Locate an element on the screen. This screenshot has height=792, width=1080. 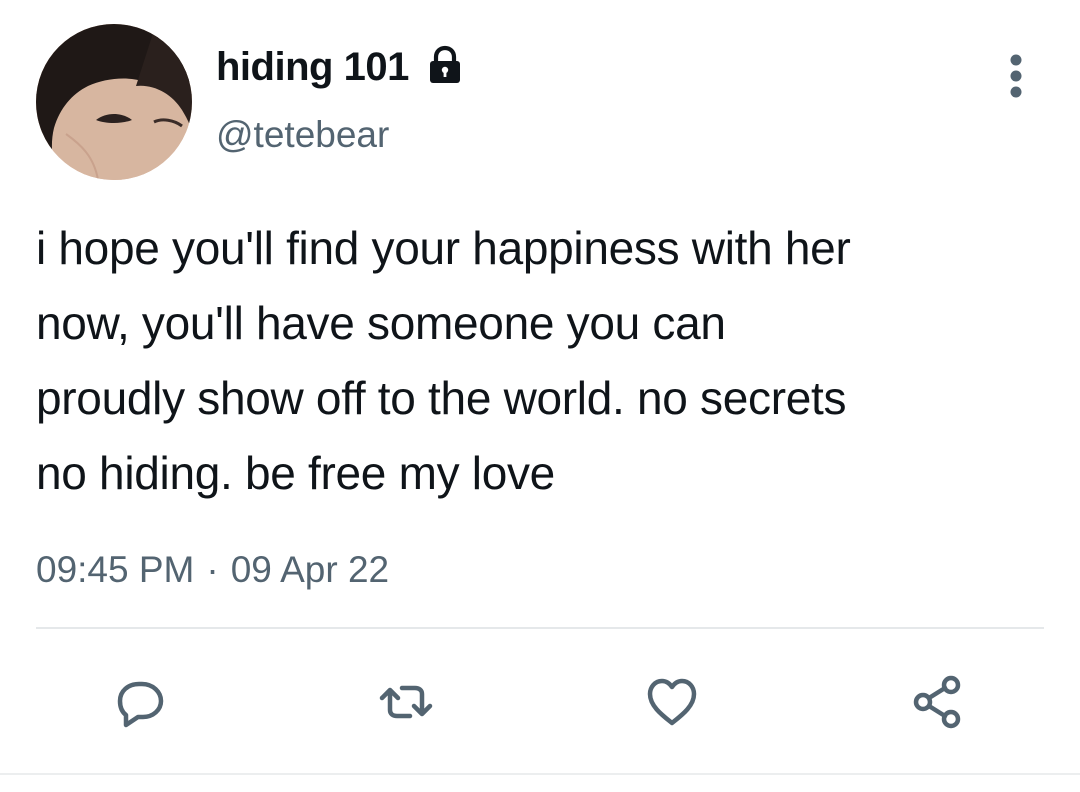
more-options-button is located at coordinates (1016, 76).